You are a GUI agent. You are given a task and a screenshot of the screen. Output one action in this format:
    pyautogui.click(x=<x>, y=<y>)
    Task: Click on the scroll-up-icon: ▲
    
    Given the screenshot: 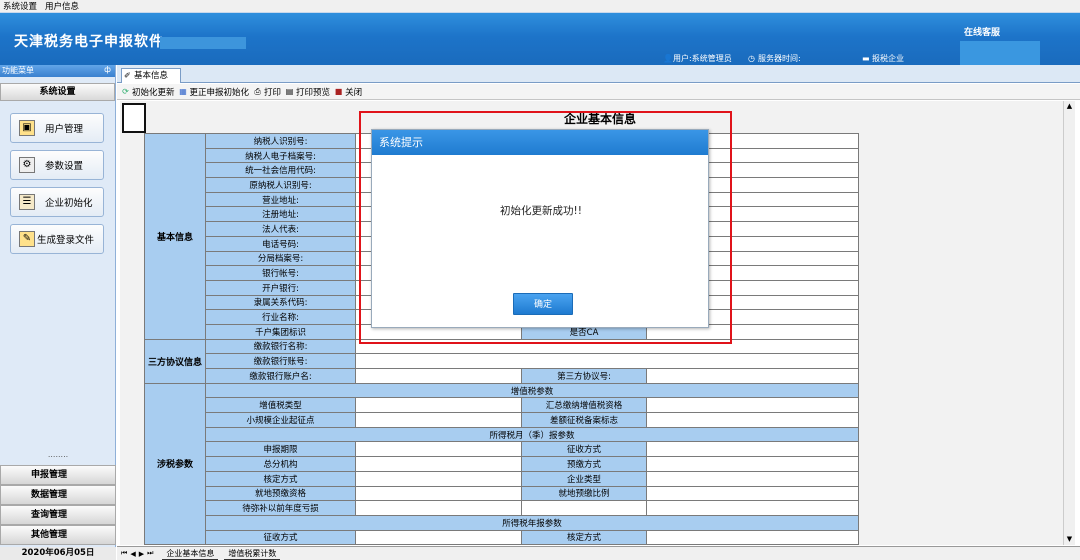 What is the action you would take?
    pyautogui.click(x=1069, y=106)
    